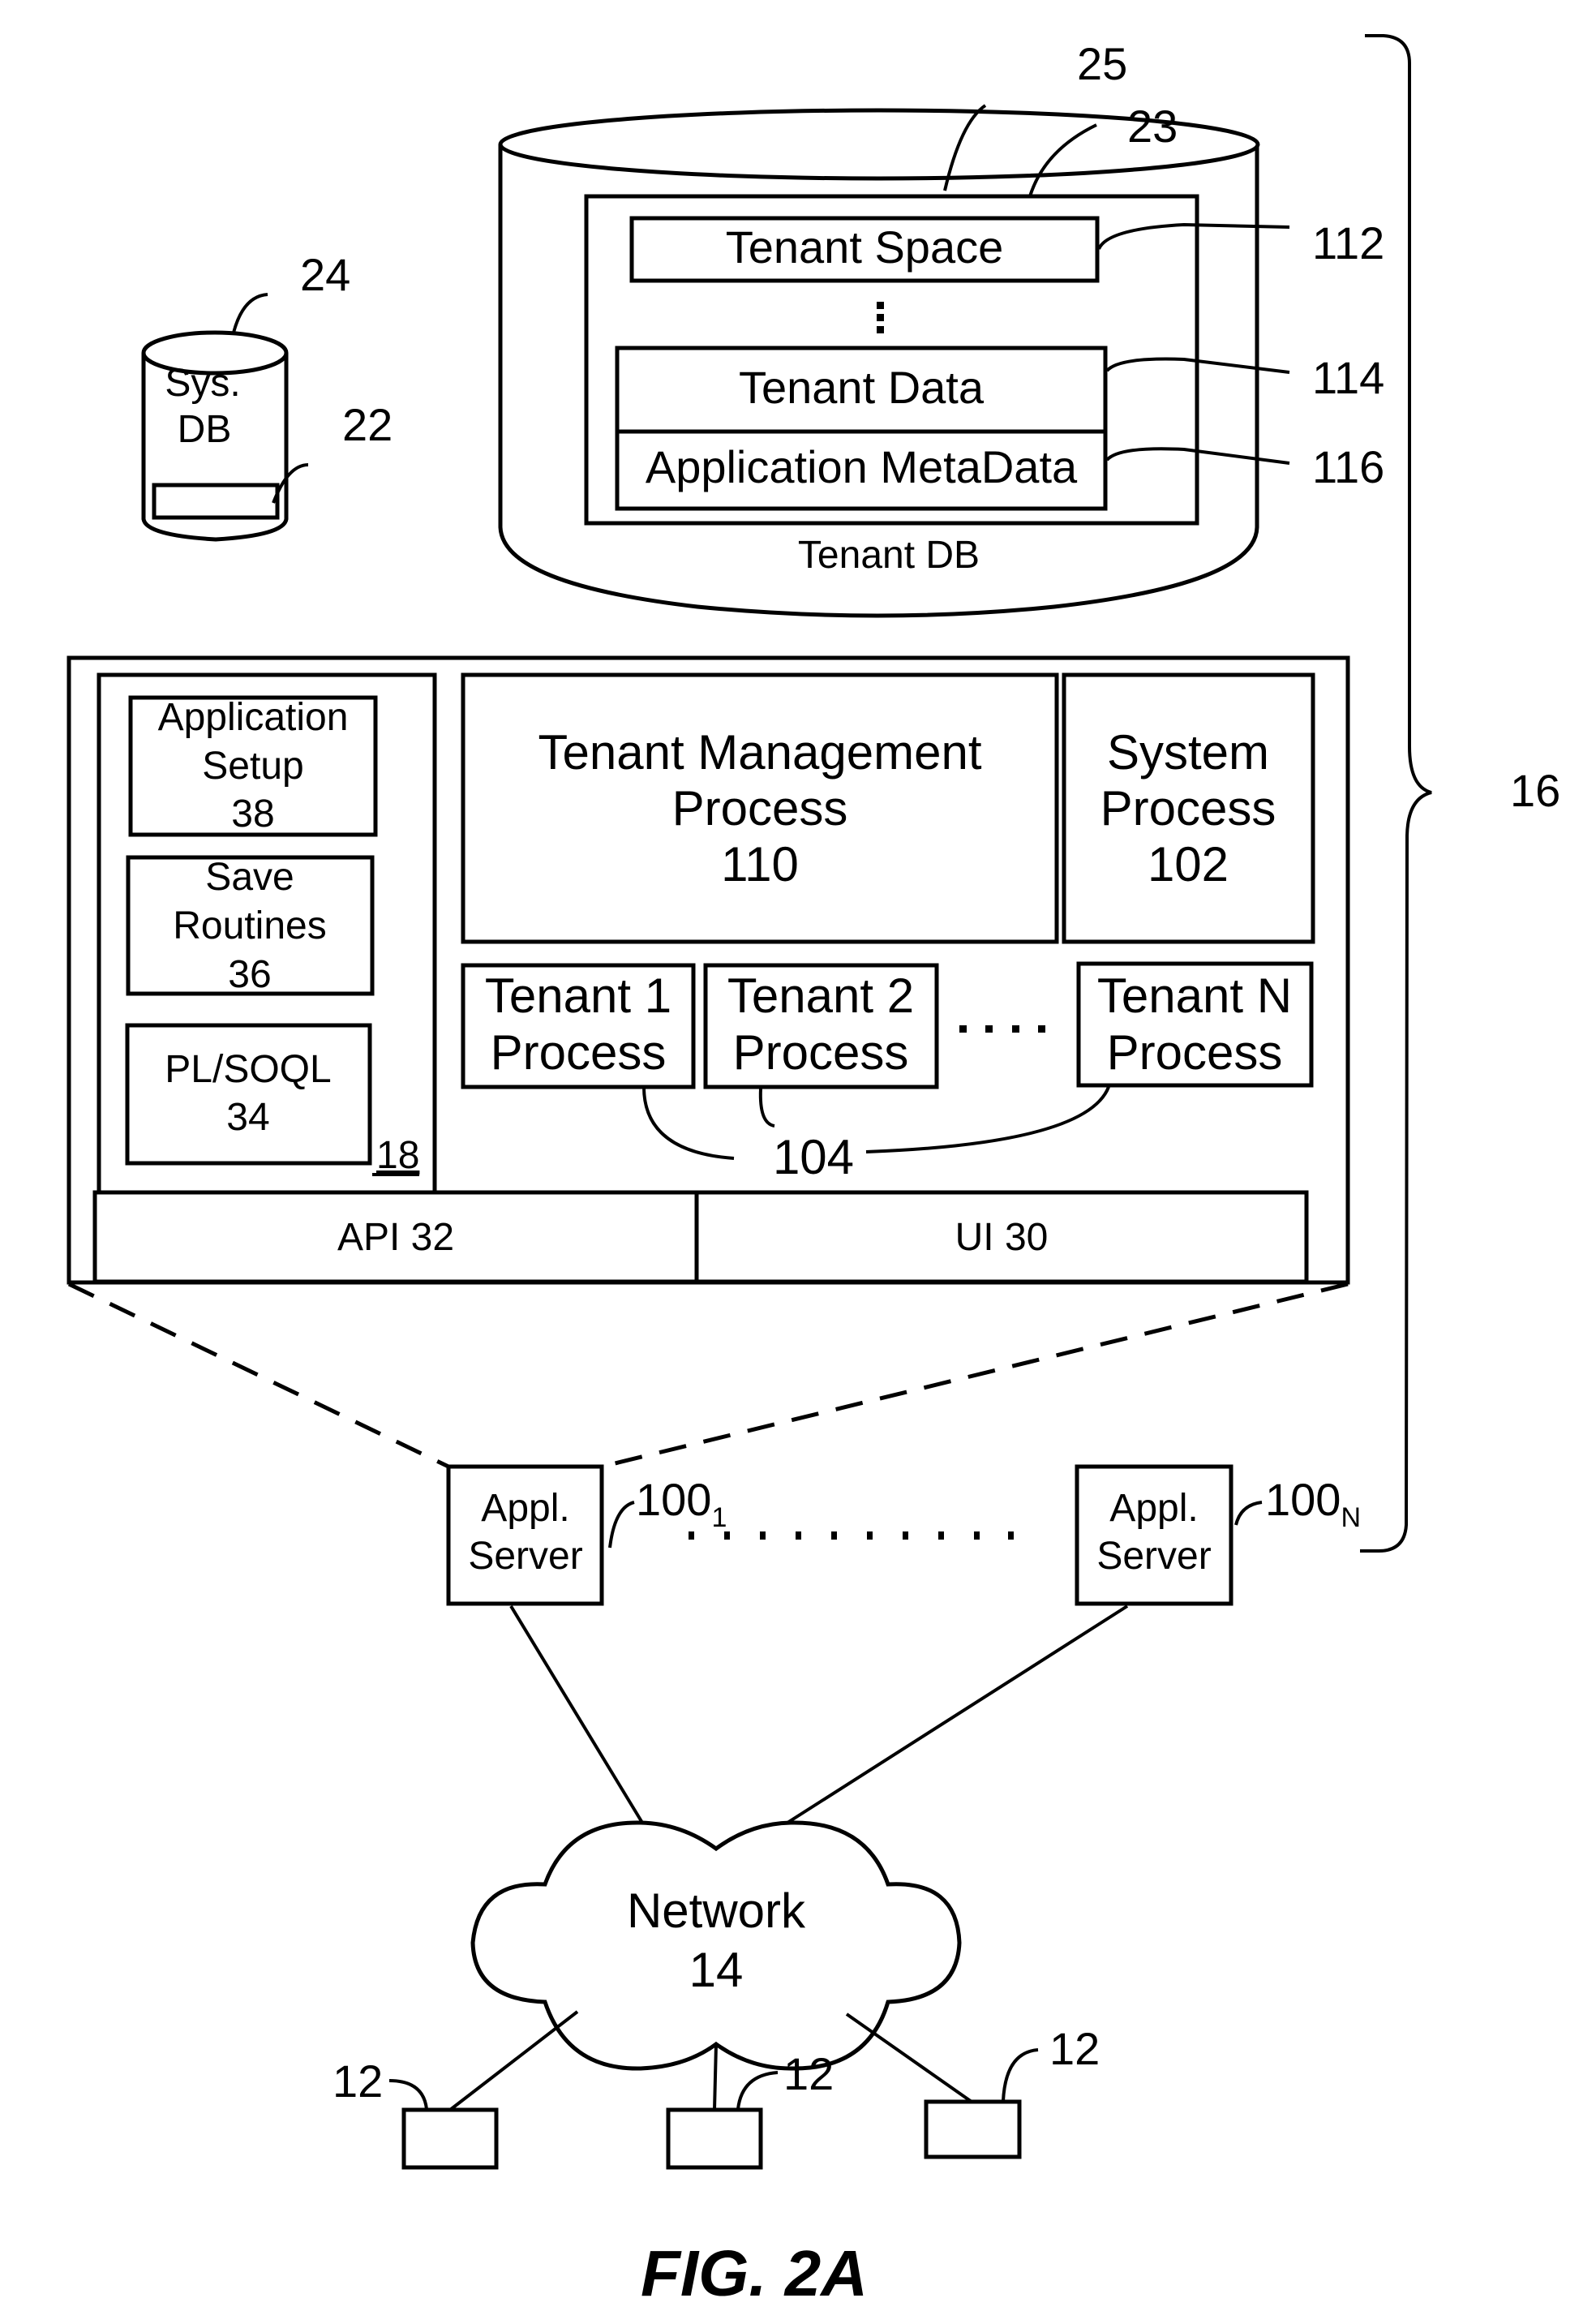 This screenshot has height=2311, width=1596. What do you see at coordinates (1535, 790) in the screenshot?
I see `system-ref-label: 16` at bounding box center [1535, 790].